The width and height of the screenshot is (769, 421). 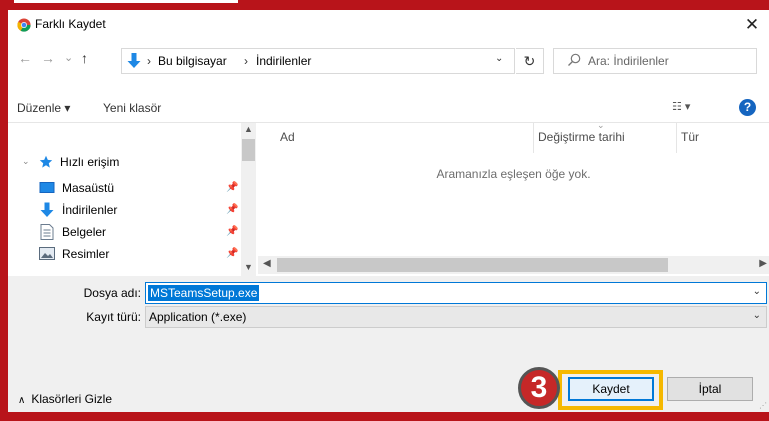 I want to click on help-button: ?, so click(x=747, y=107).